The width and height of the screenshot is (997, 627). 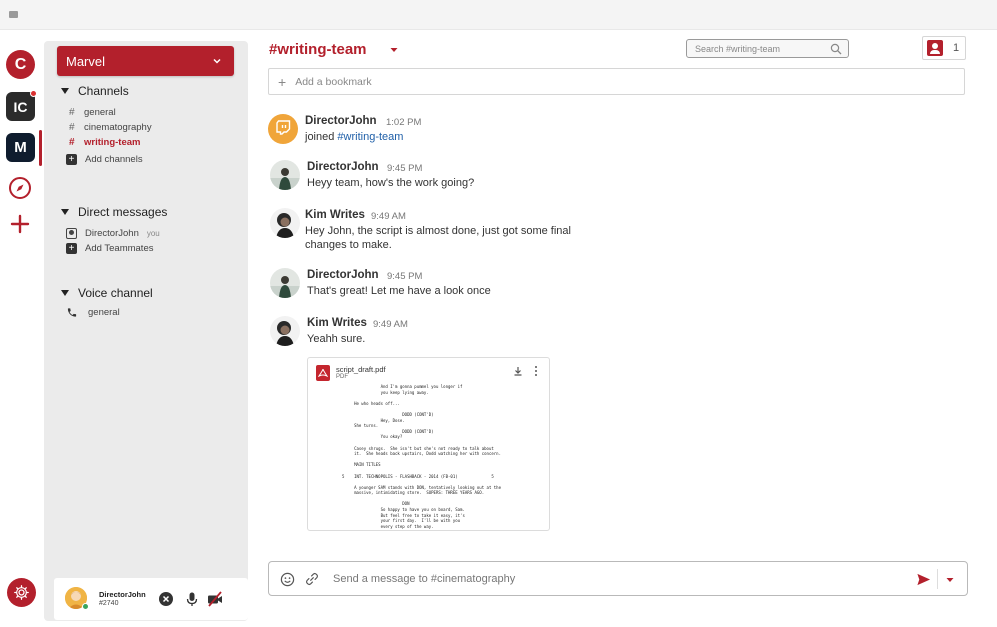 What do you see at coordinates (95, 91) in the screenshot?
I see `channels-section-header: Channels` at bounding box center [95, 91].